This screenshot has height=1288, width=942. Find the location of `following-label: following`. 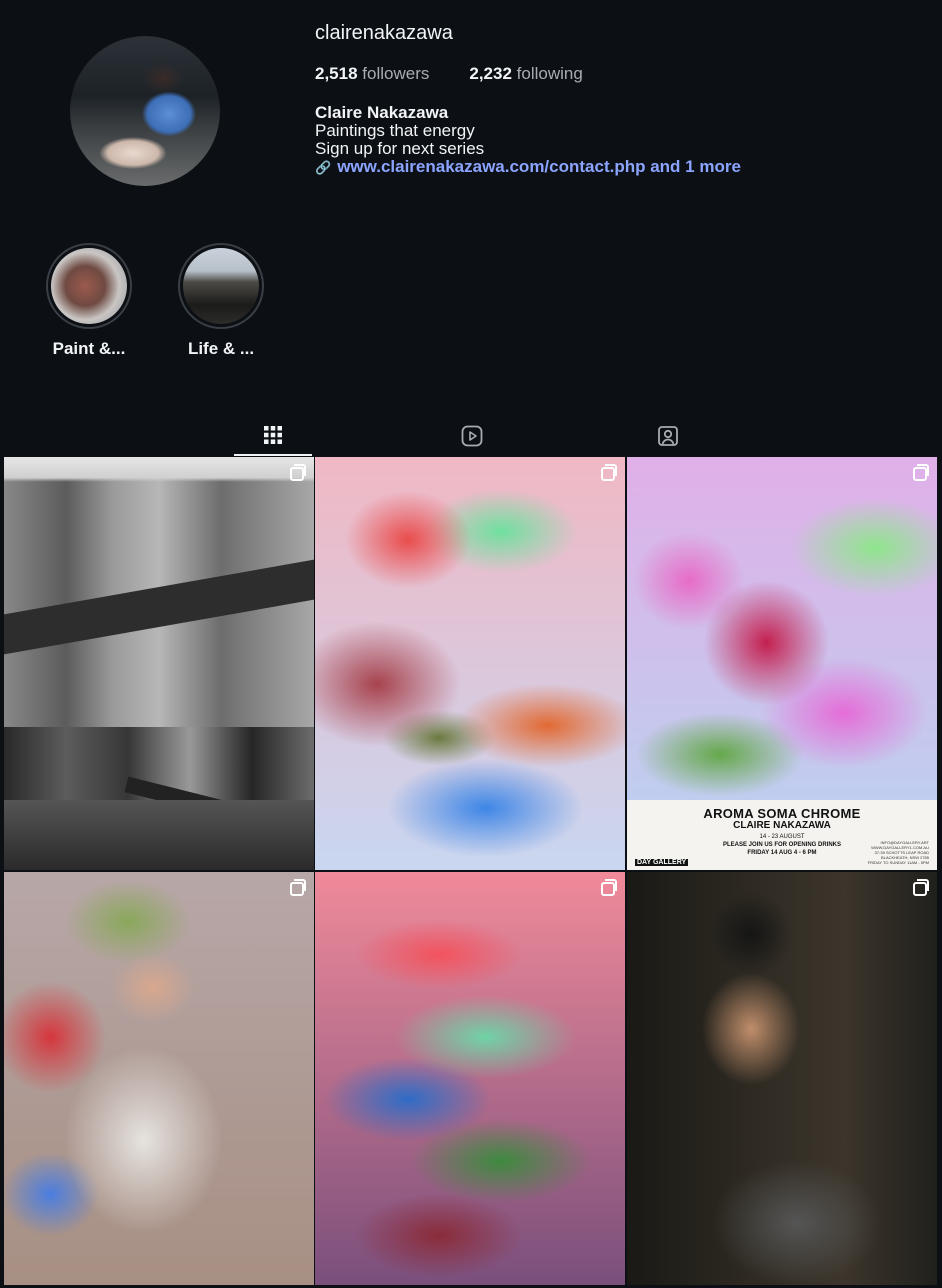

following-label: following is located at coordinates (549, 73).